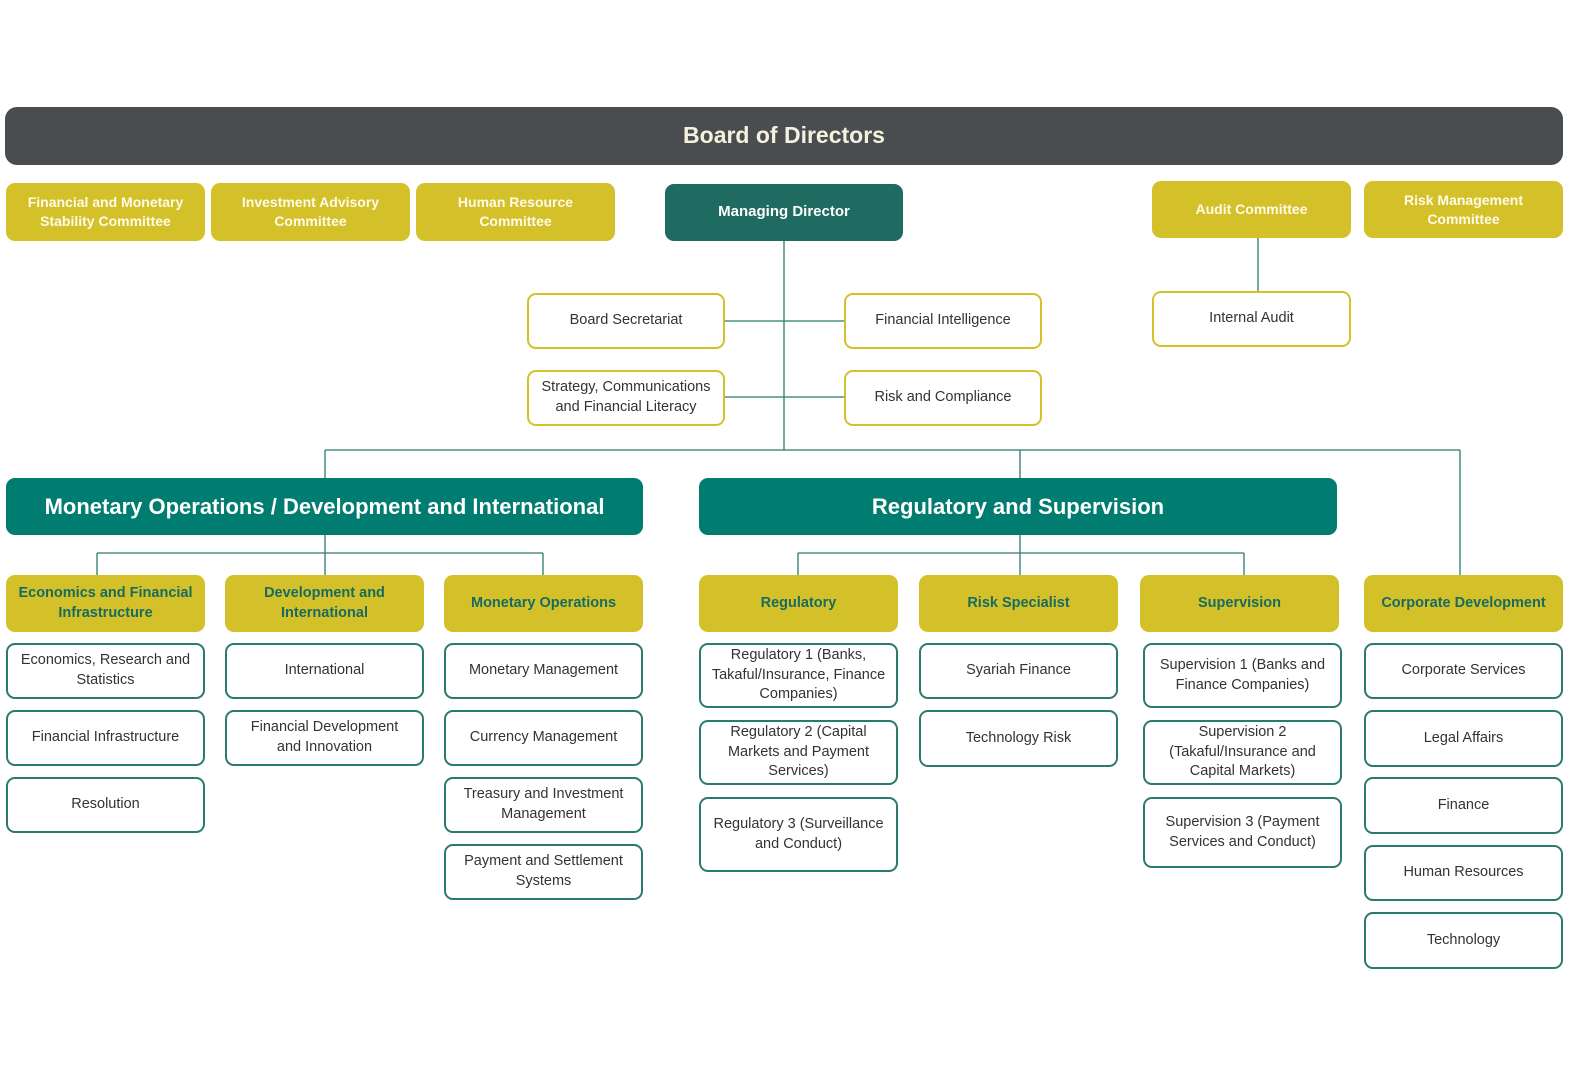 Image resolution: width=1584 pixels, height=1080 pixels. I want to click on committee-box: Audit Committee, so click(1251, 209).